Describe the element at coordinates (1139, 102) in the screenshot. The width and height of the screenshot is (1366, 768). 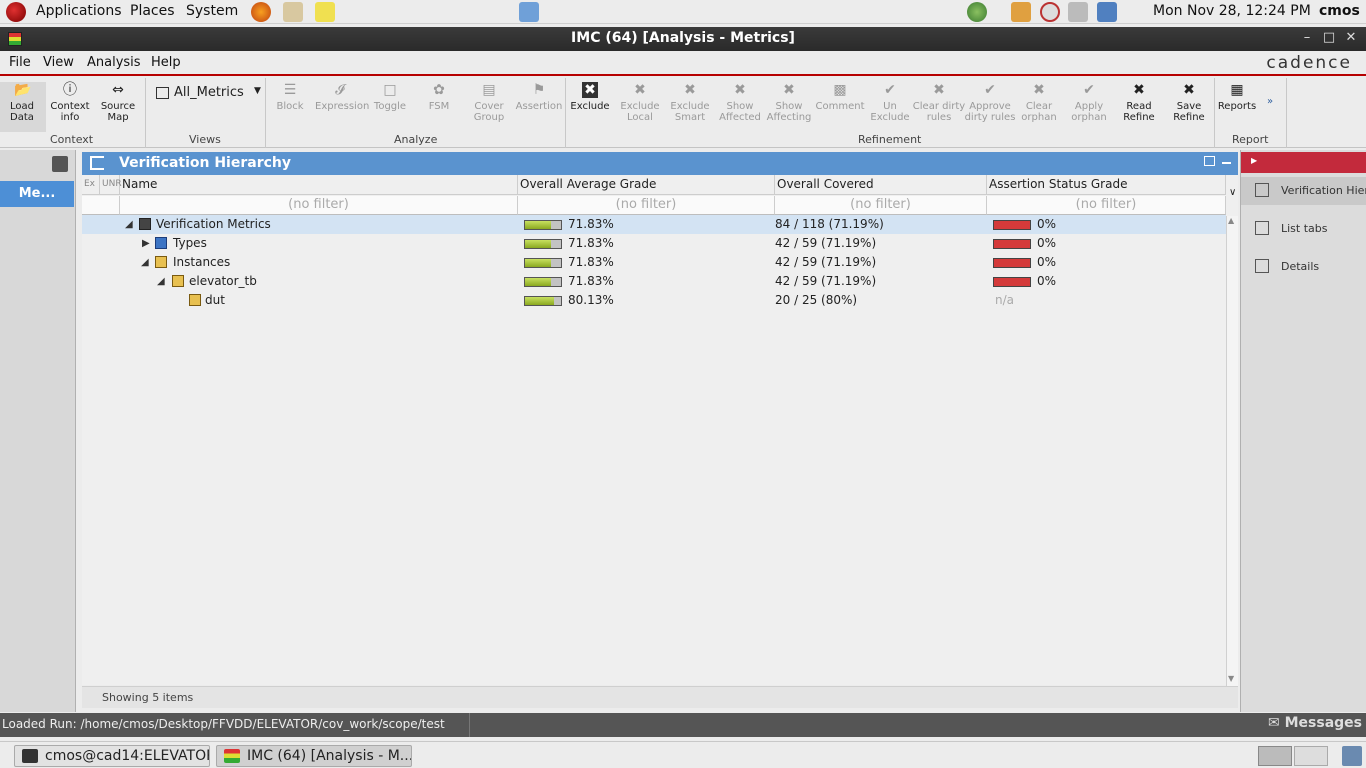
I see `read-refine-button: ✖ Read Refine` at that location.